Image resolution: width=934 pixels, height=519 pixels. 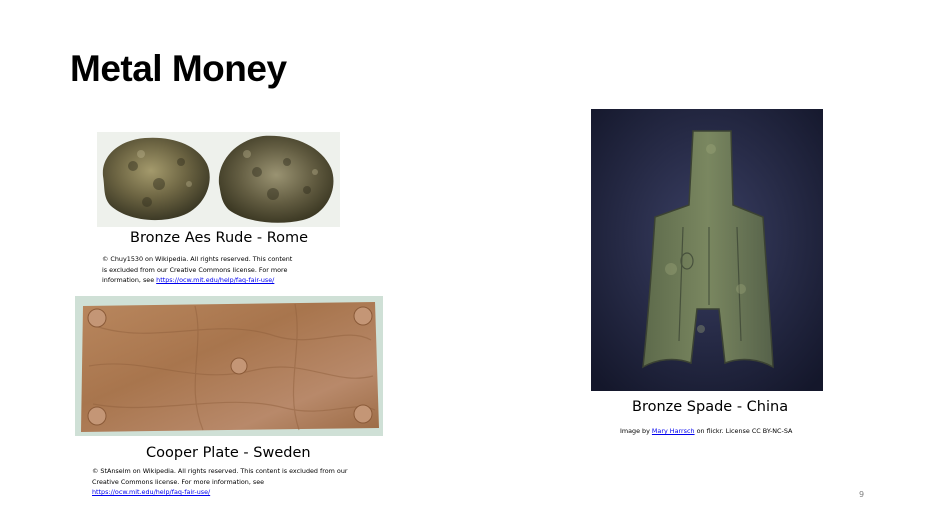 I want to click on bronze-spade-caption: Bronze Spade - China, so click(x=710, y=407).